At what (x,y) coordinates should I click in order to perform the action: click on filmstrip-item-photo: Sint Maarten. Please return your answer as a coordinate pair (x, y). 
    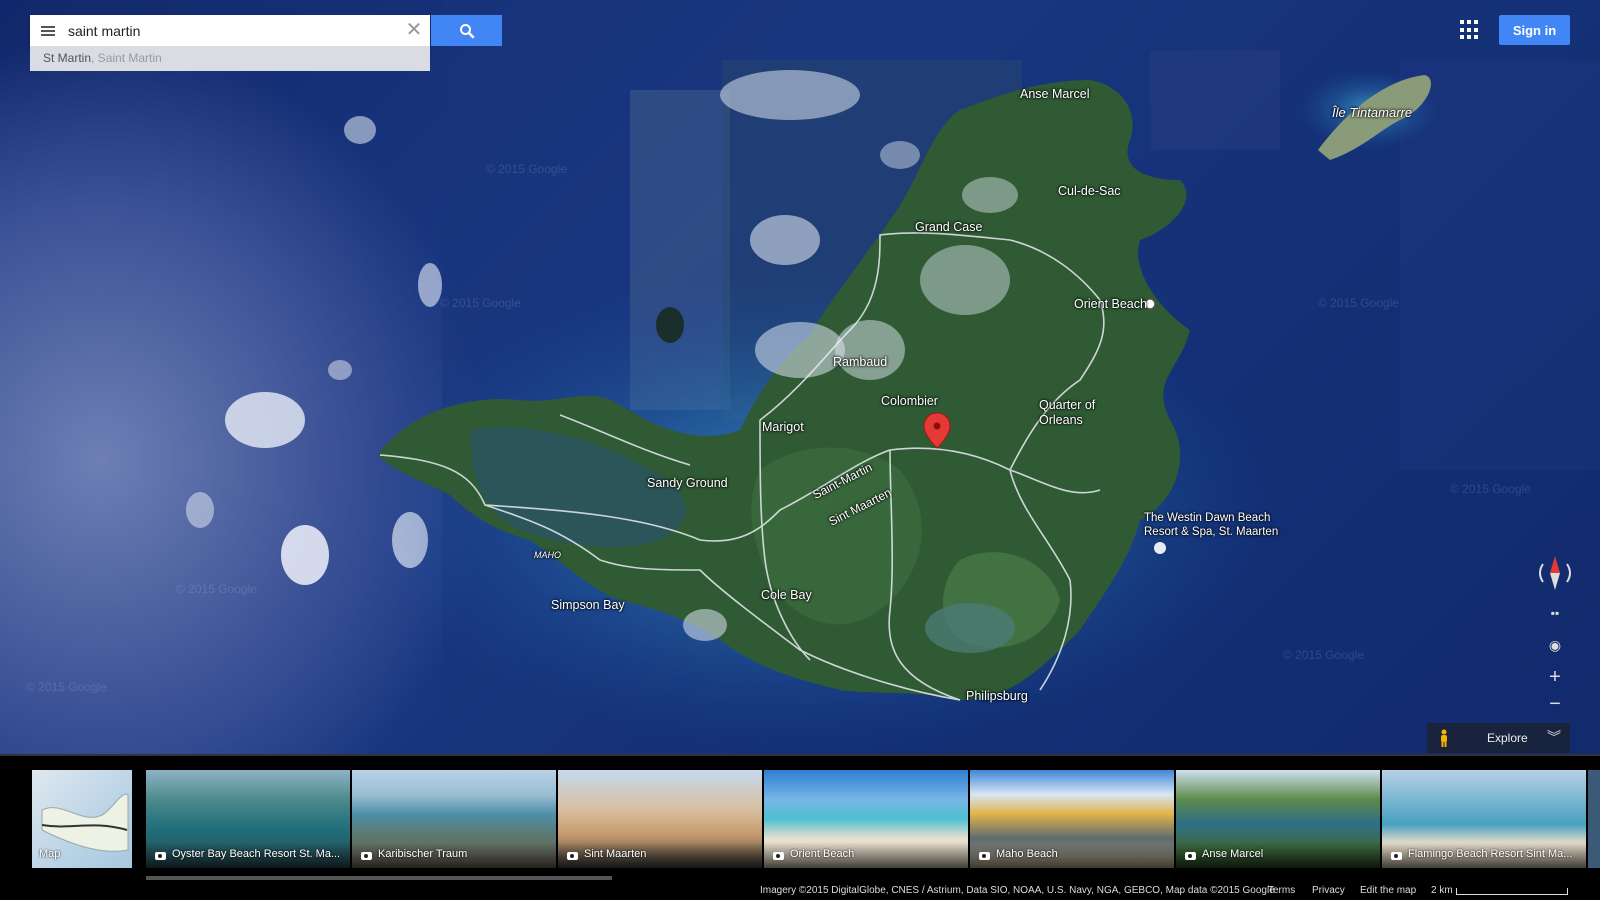
    Looking at the image, I should click on (660, 819).